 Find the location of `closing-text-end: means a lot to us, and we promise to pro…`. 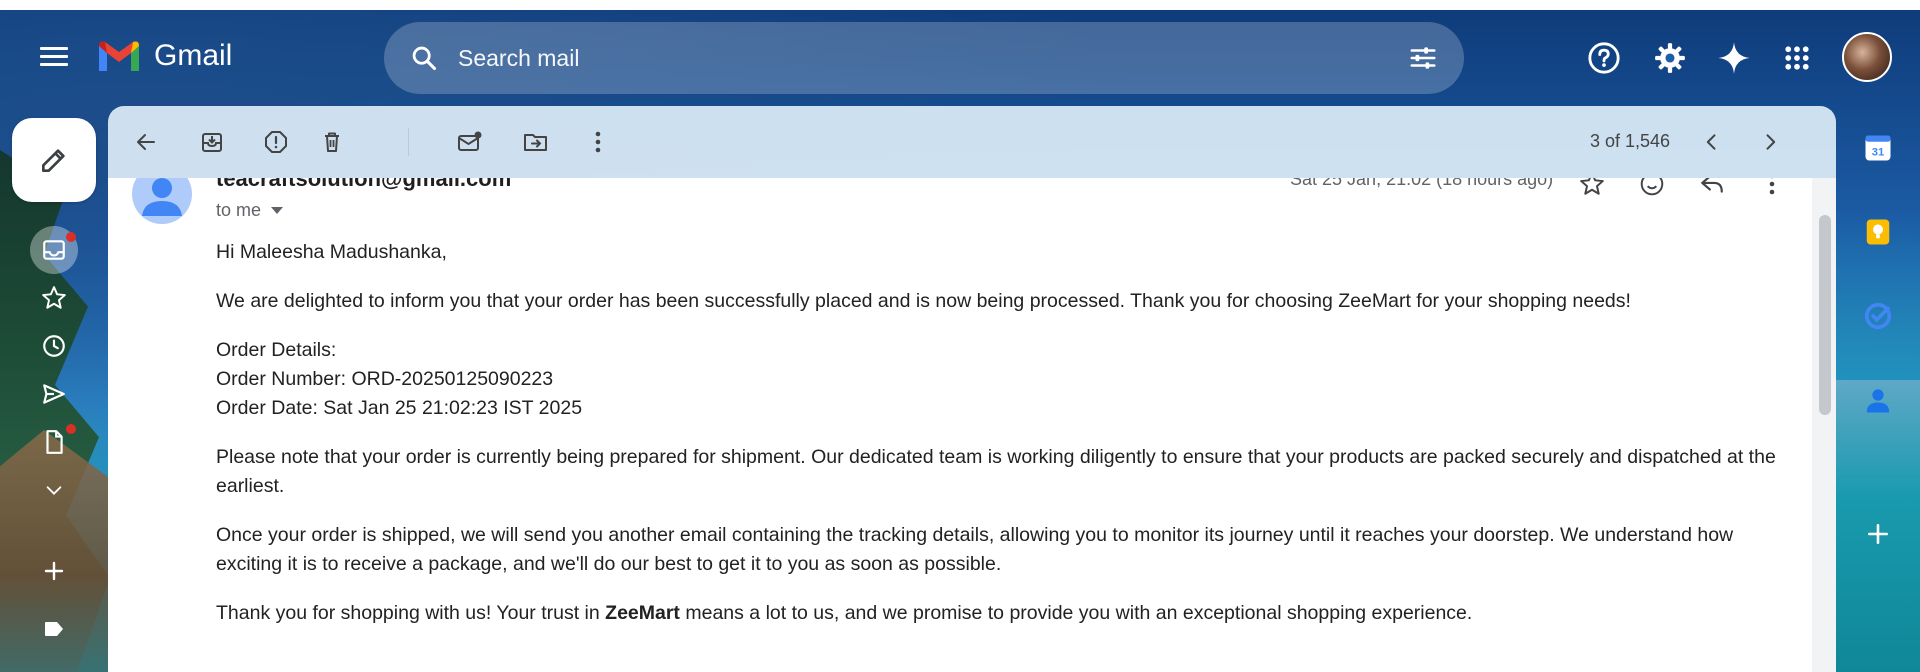

closing-text-end: means a lot to us, and we promise to pro… is located at coordinates (1076, 613).